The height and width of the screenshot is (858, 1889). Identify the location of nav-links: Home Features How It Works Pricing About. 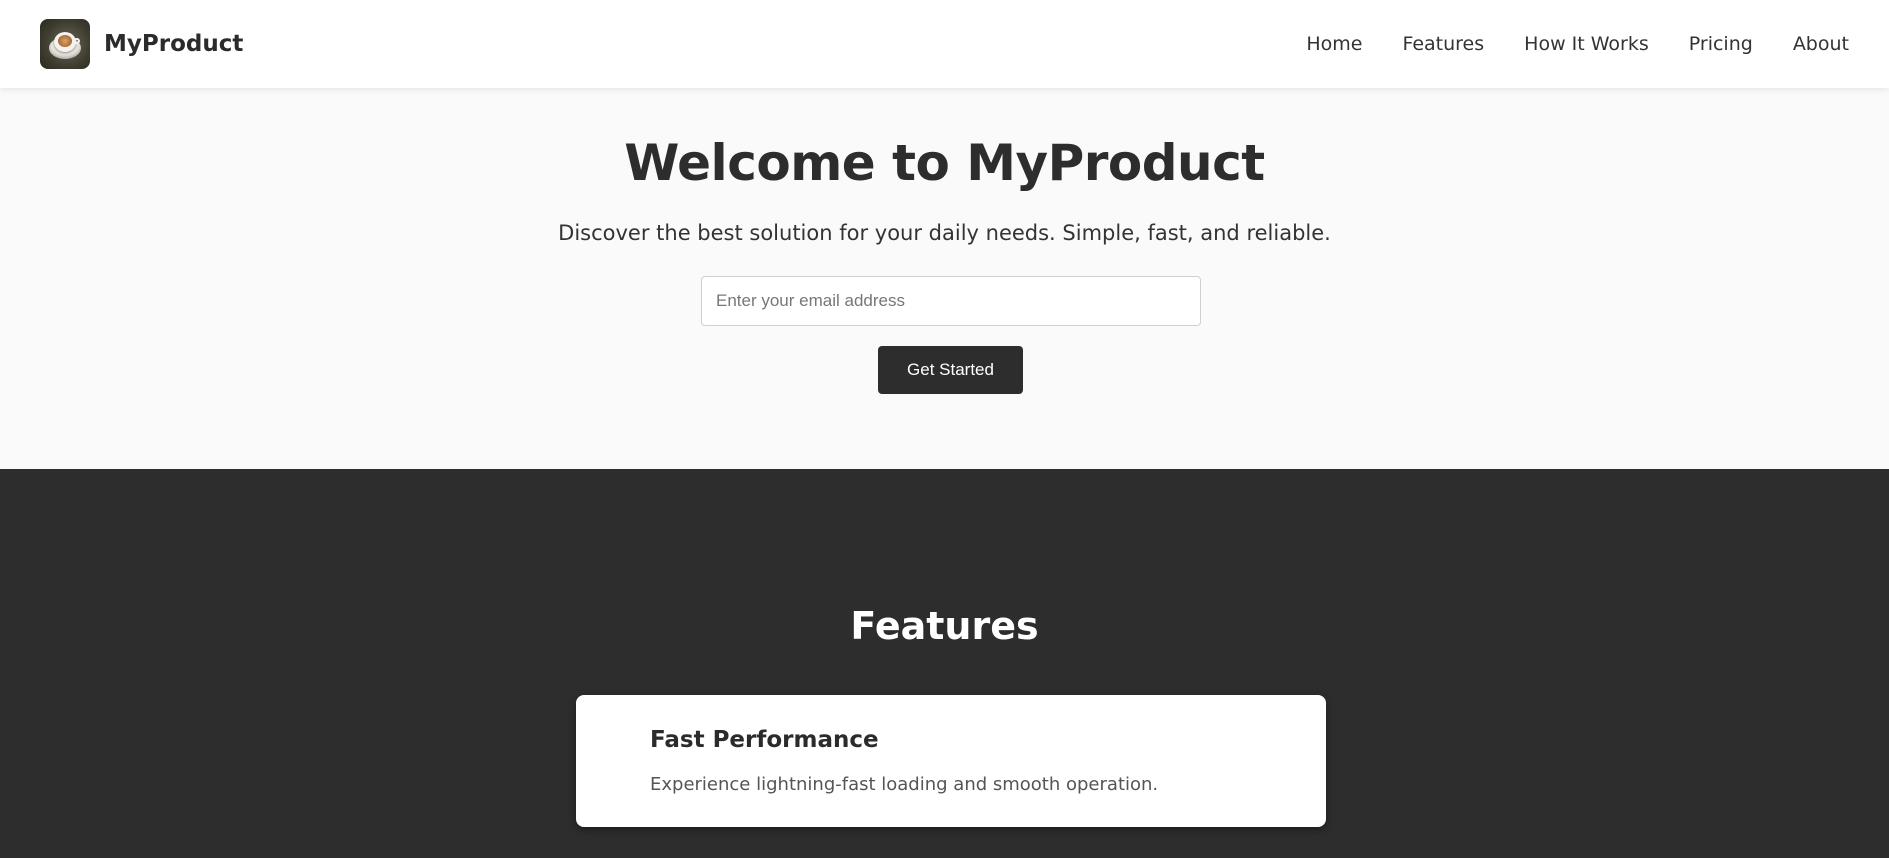
(1557, 44).